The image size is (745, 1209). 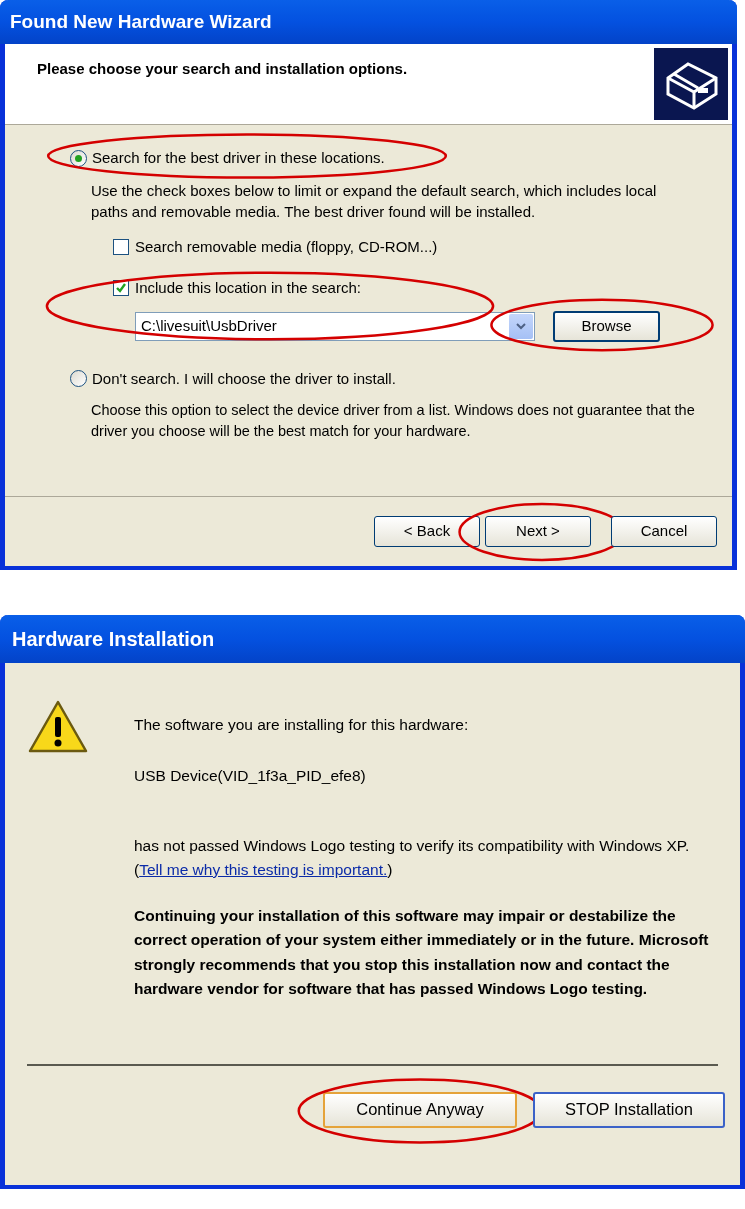 I want to click on warning-text: Continuing your installation of this software may impair or destabilize the correct operation of your system either immediately or in the future. Microsoft strongly recommends that you stop this installation now and contact the hardware vendor for software that has passed Windows Logo testing., so click(x=422, y=952).